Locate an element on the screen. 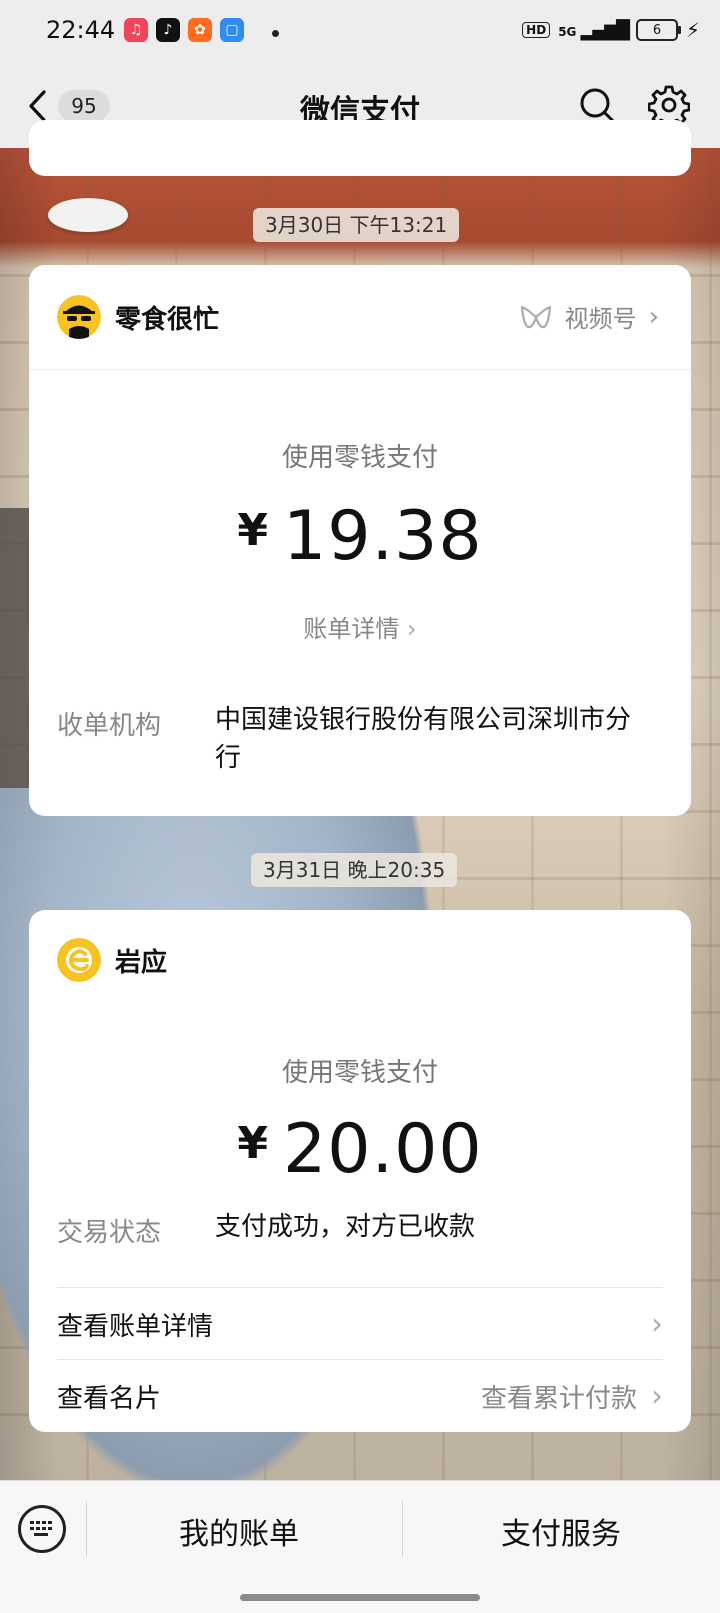  payment-amount: ¥20.00 is located at coordinates (360, 1149).